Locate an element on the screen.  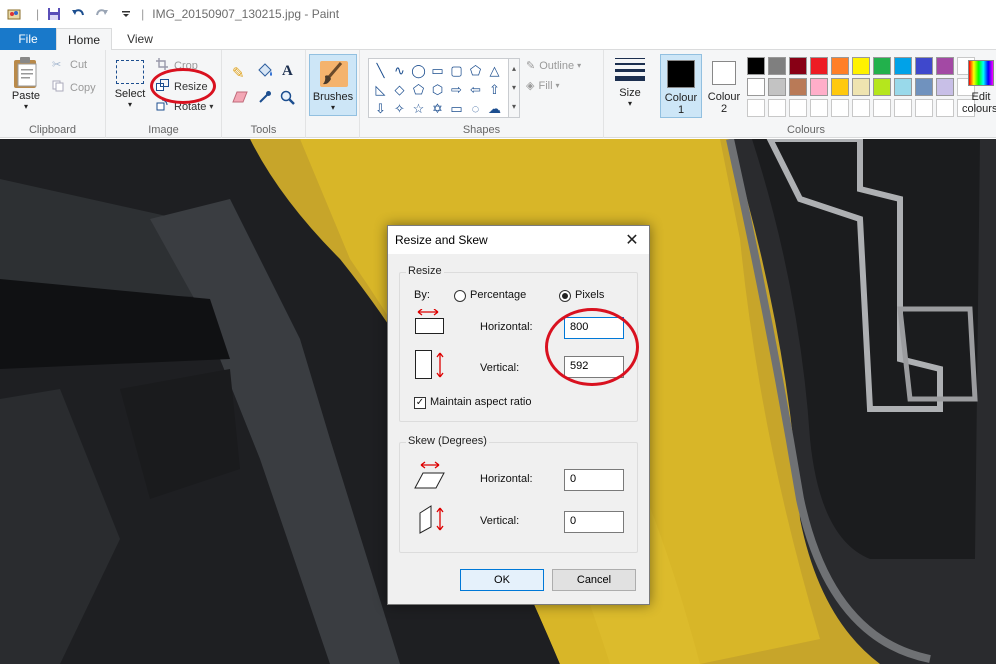
pixels-label: Pixels is located at coordinates (589, 295).